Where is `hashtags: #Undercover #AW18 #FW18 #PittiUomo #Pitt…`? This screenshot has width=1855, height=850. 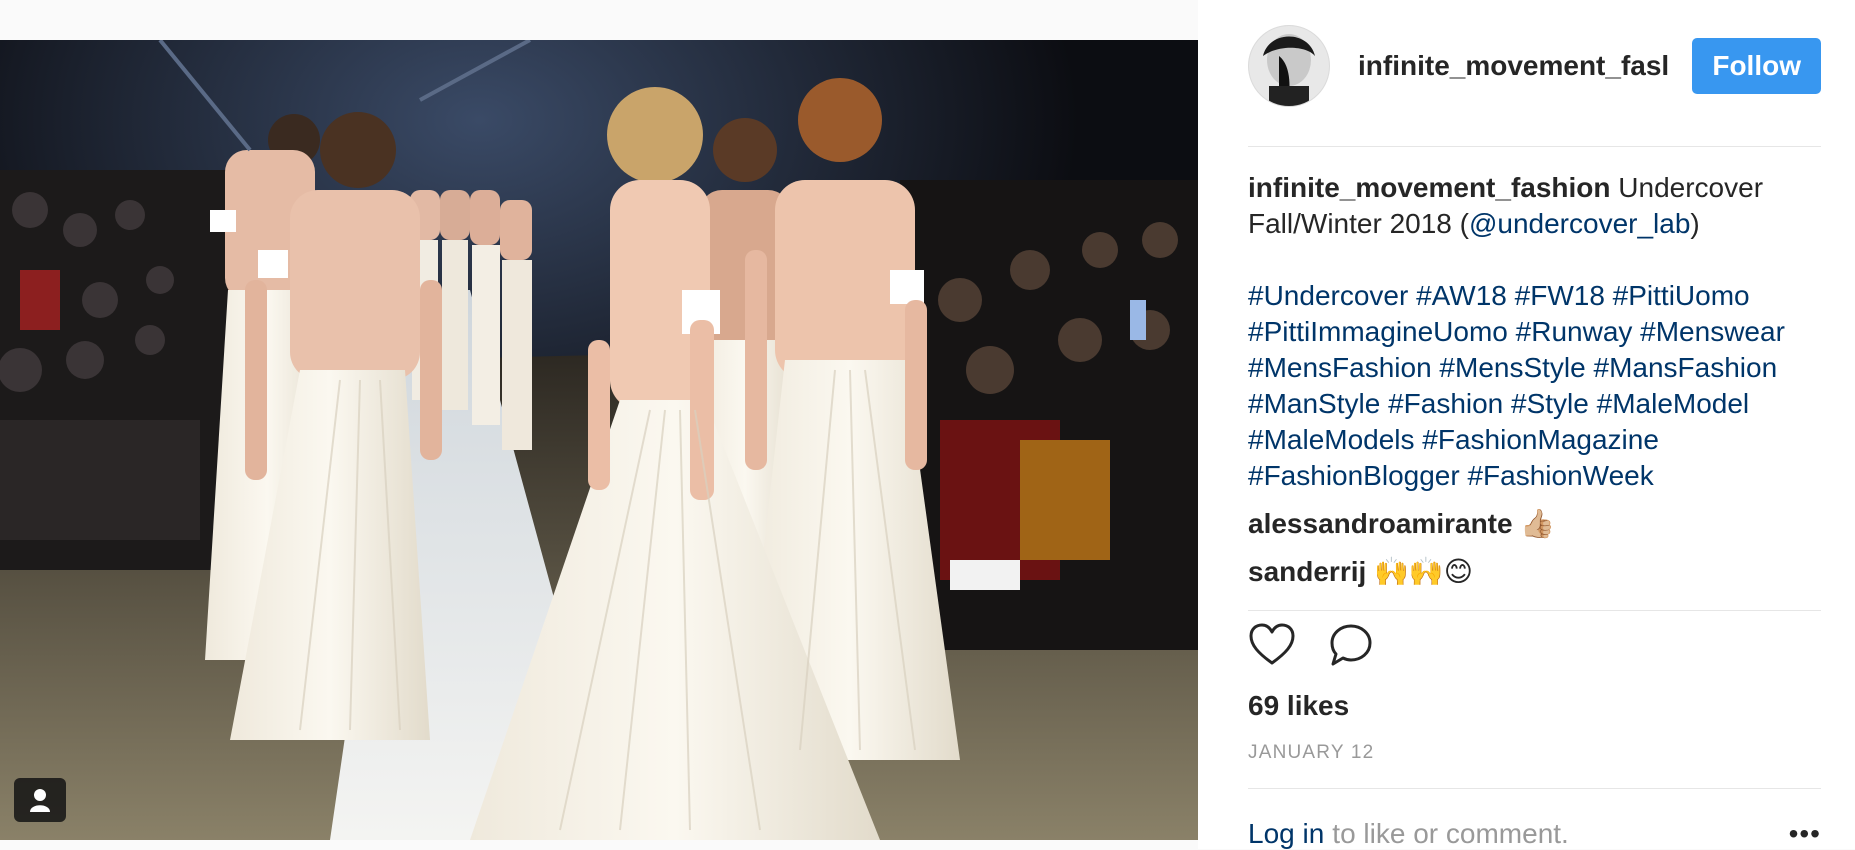 hashtags: #Undercover #AW18 #FW18 #PittiUomo #Pitt… is located at coordinates (1534, 386).